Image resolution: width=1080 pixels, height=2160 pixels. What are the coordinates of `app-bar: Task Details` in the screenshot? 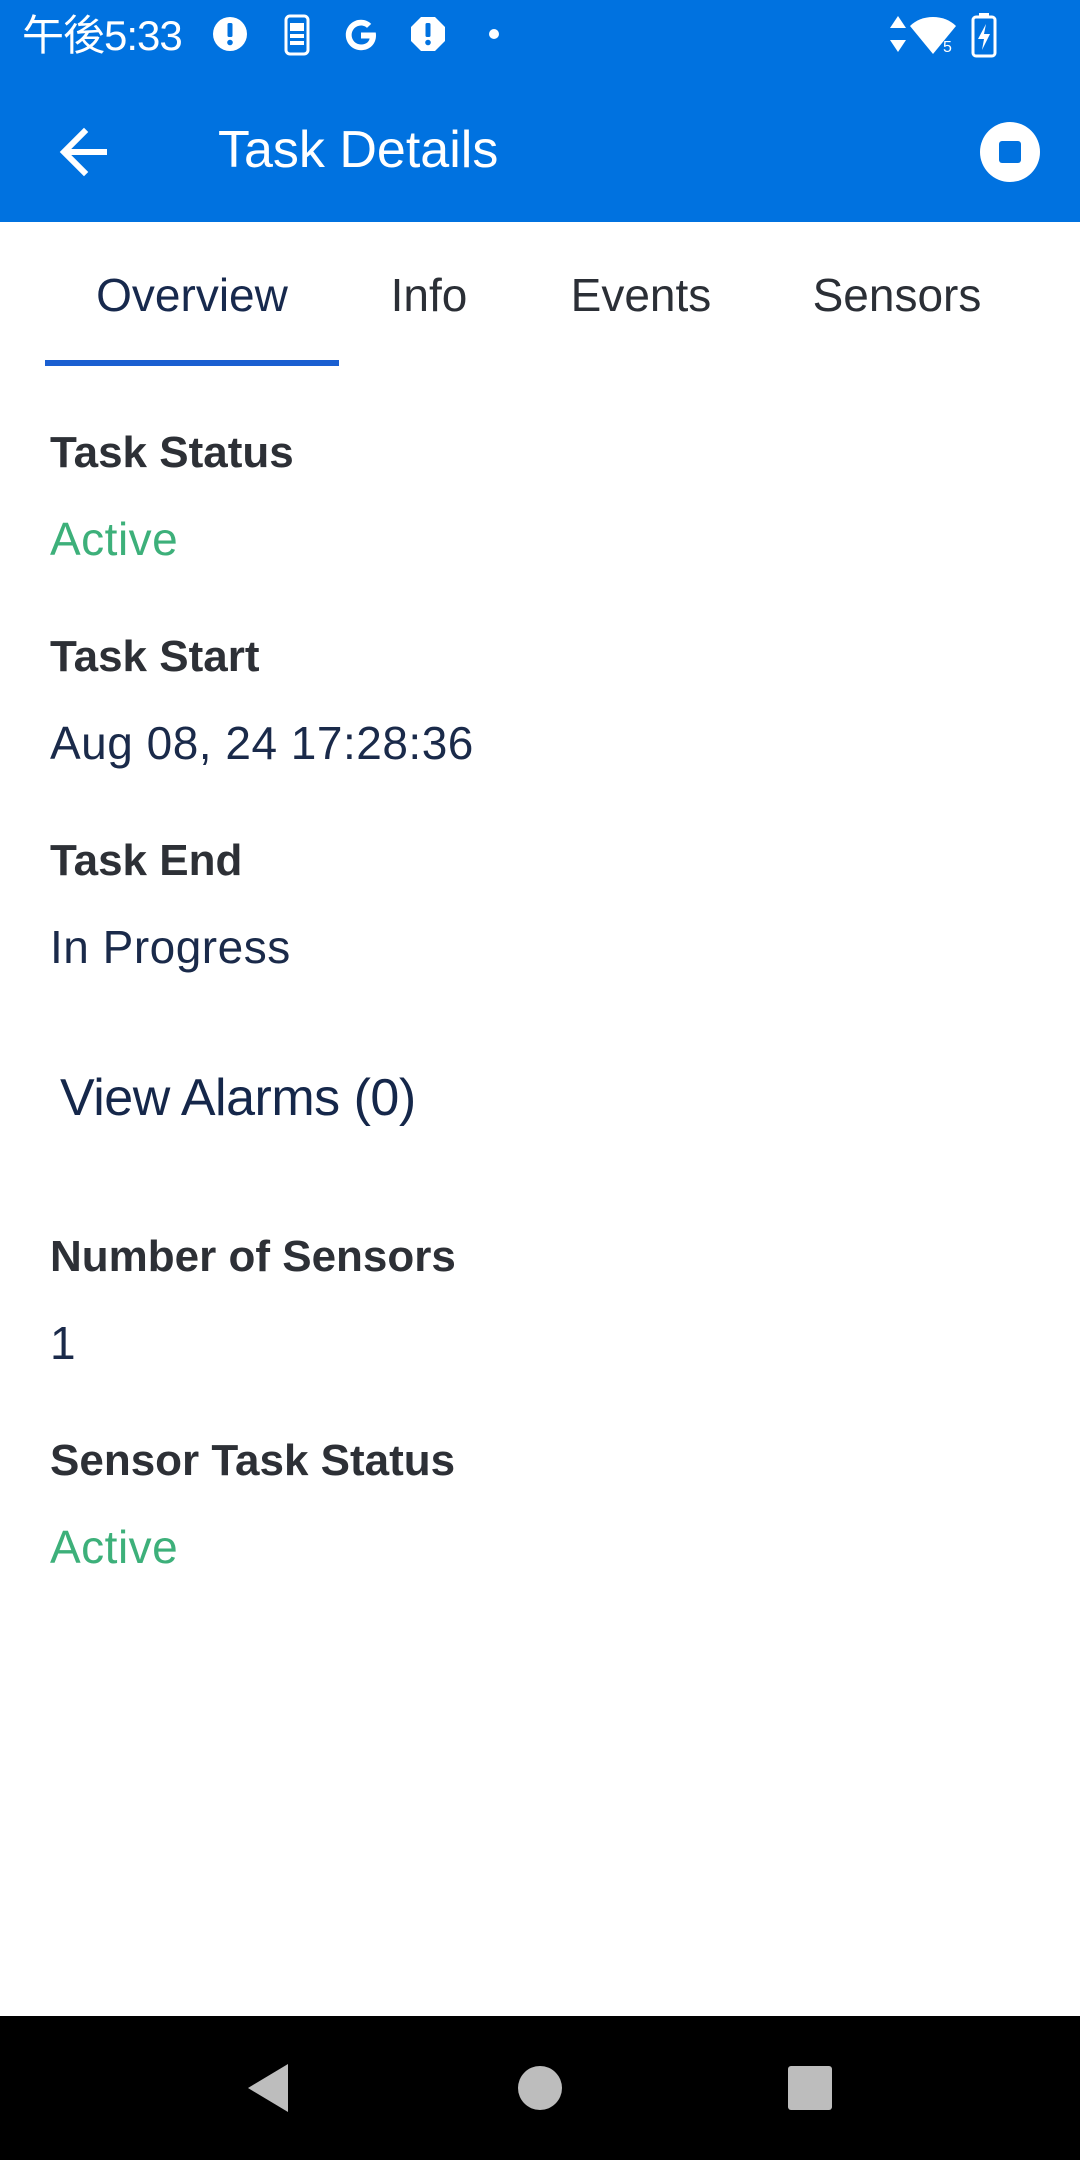 It's located at (540, 147).